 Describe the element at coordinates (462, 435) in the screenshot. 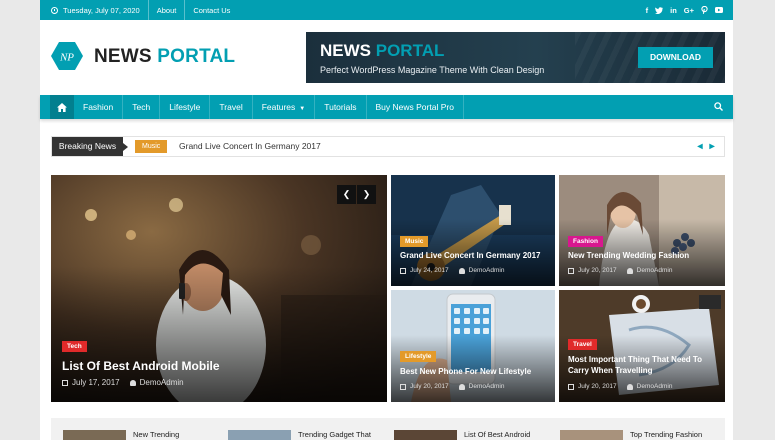

I see `list-item: List Of Best Android` at that location.